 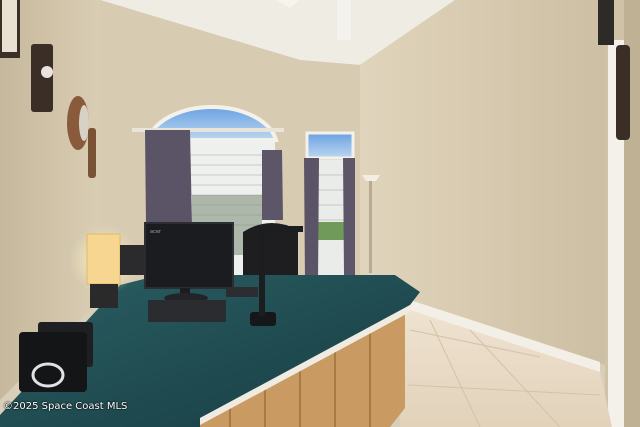 What do you see at coordinates (84, 123) in the screenshot?
I see `wall-clock-round-face` at bounding box center [84, 123].